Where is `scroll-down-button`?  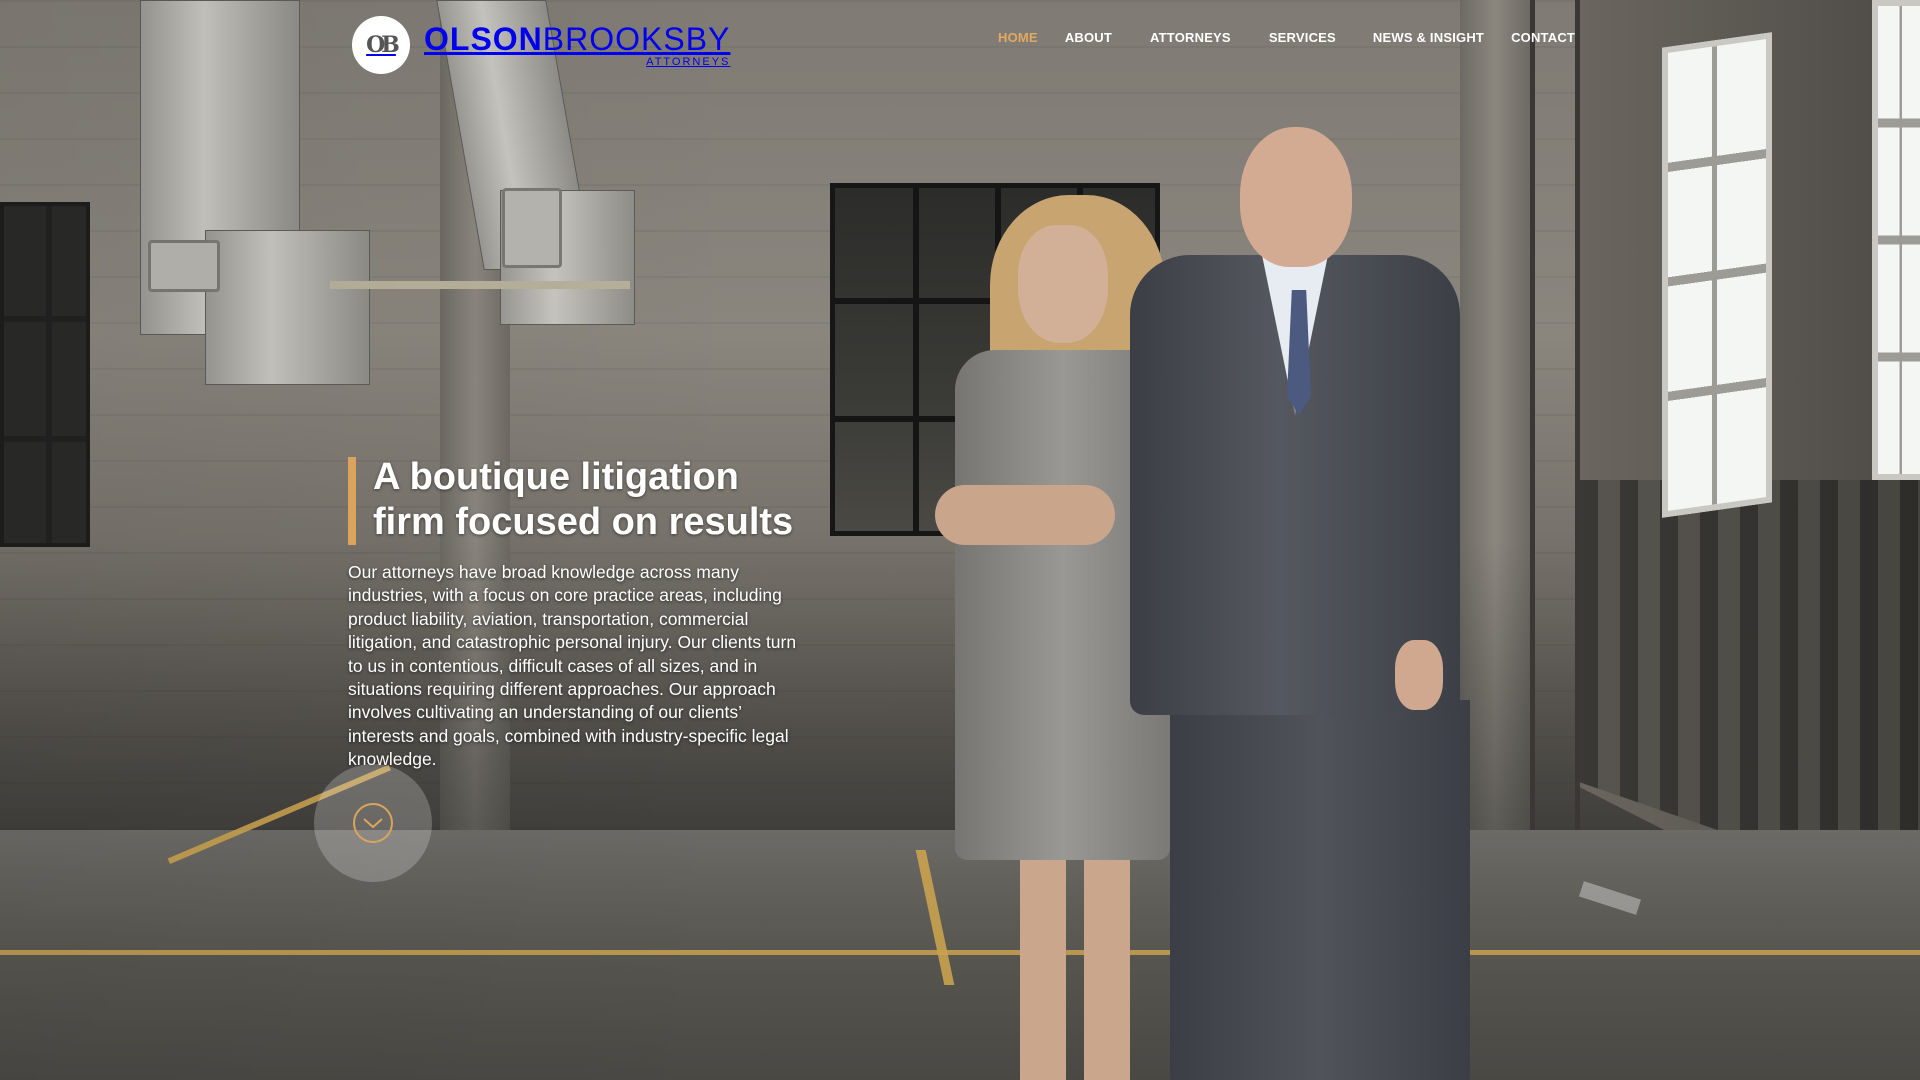 scroll-down-button is located at coordinates (373, 823).